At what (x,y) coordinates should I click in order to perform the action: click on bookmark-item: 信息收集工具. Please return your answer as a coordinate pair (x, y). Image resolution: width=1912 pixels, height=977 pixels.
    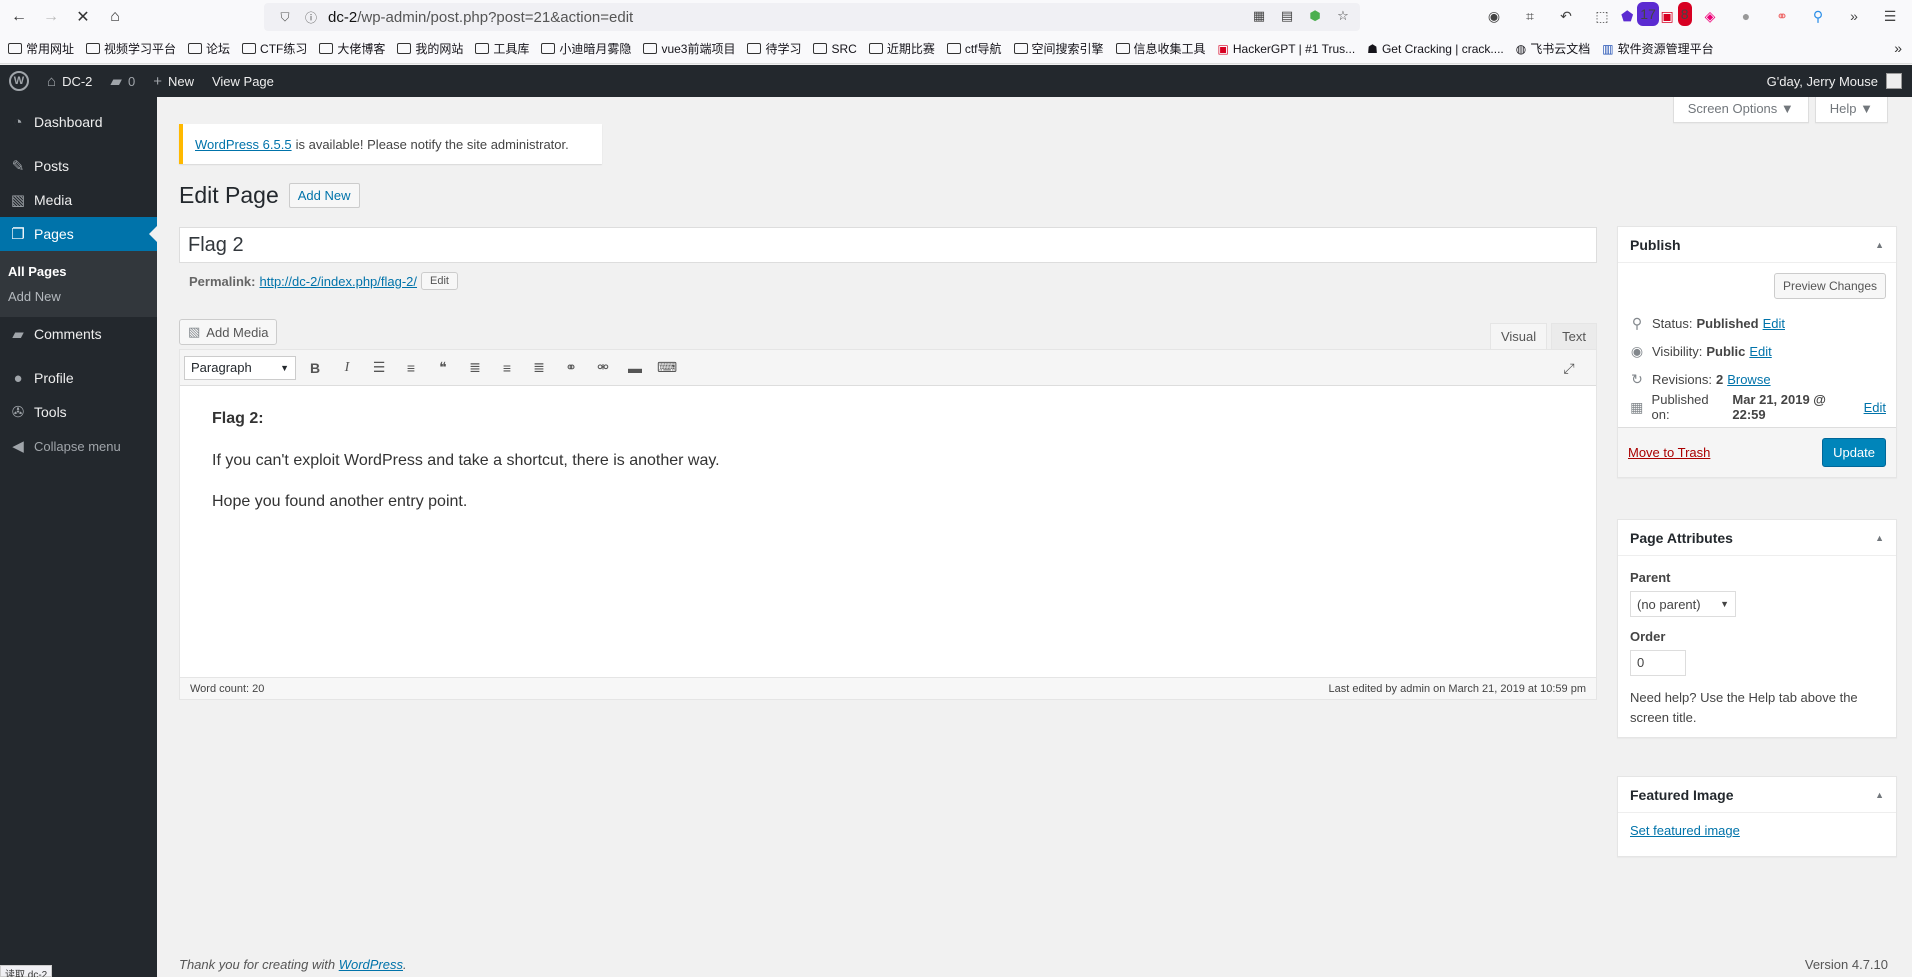
    Looking at the image, I should click on (1160, 48).